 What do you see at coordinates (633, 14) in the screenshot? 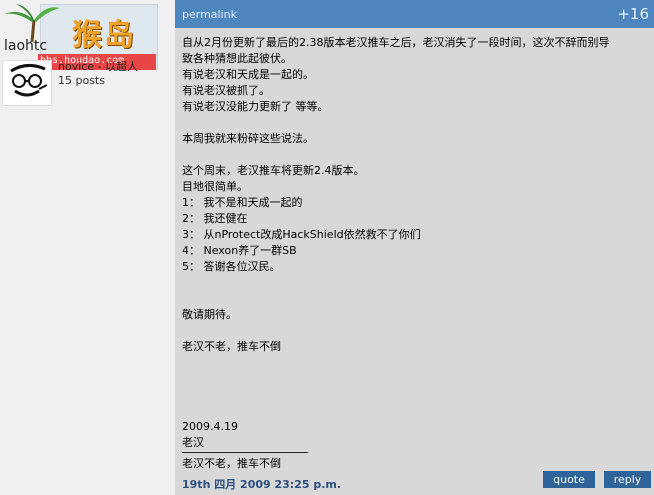
I see `post-score: +16` at bounding box center [633, 14].